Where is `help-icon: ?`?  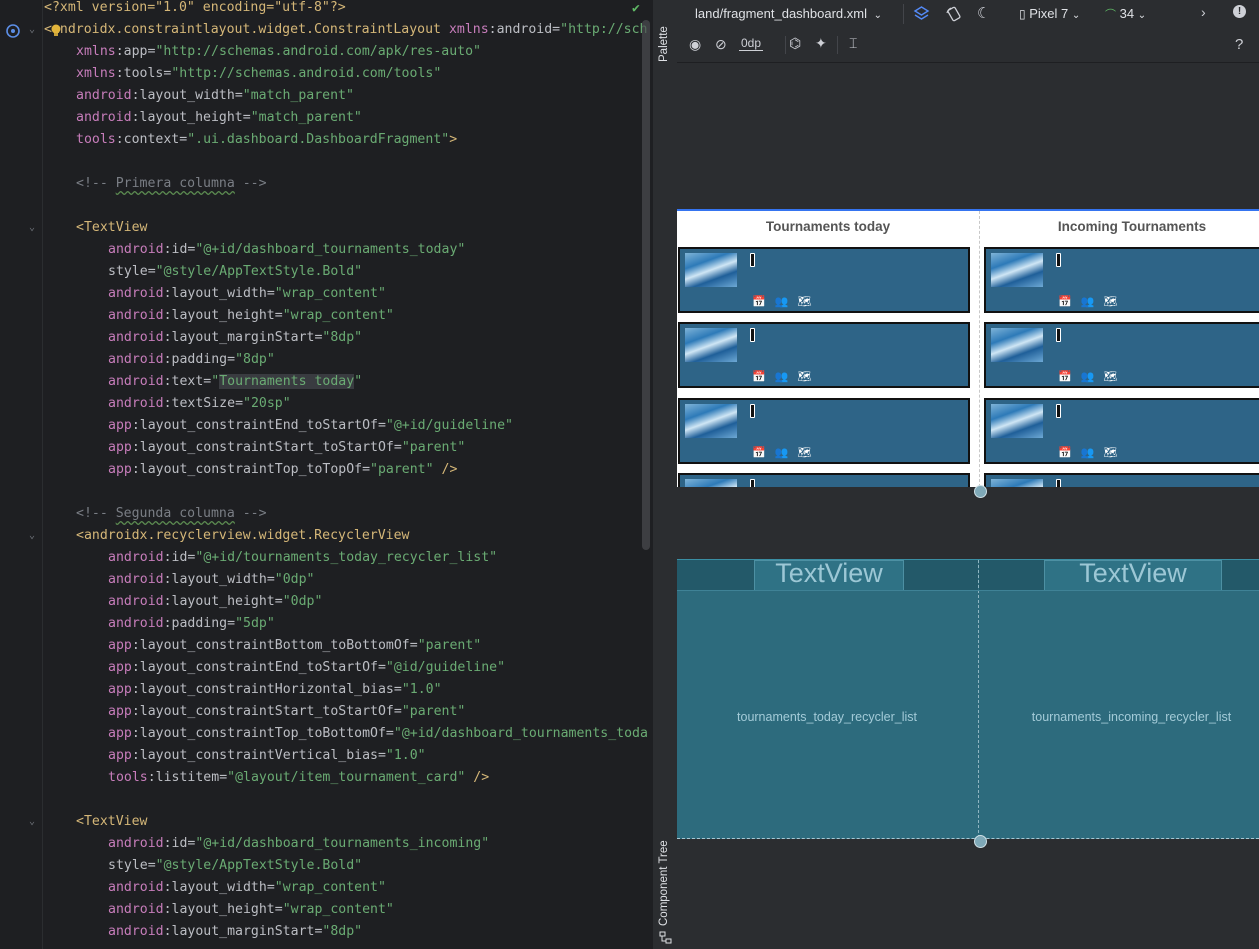 help-icon: ? is located at coordinates (1239, 44).